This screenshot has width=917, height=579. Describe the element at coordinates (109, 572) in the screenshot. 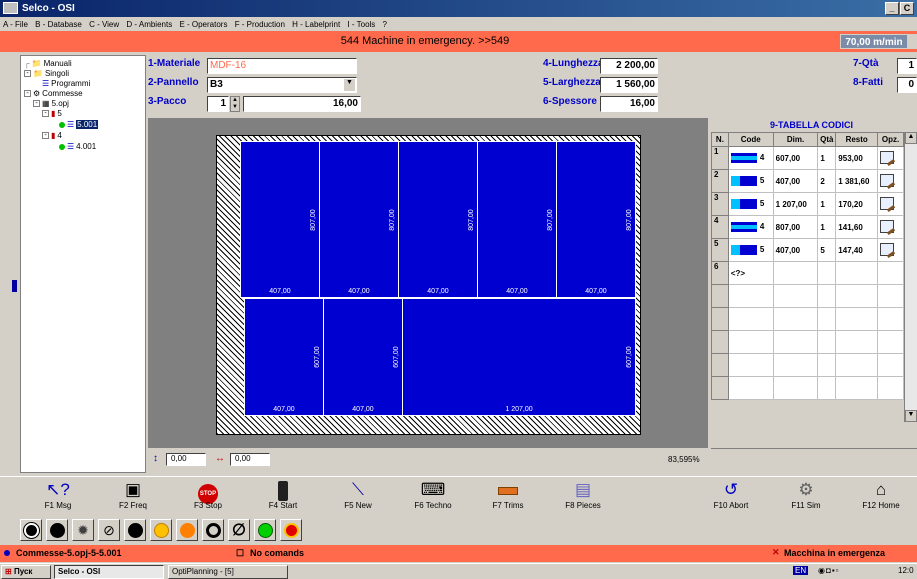

I see `task-selco-osi: Selco - OSI` at that location.